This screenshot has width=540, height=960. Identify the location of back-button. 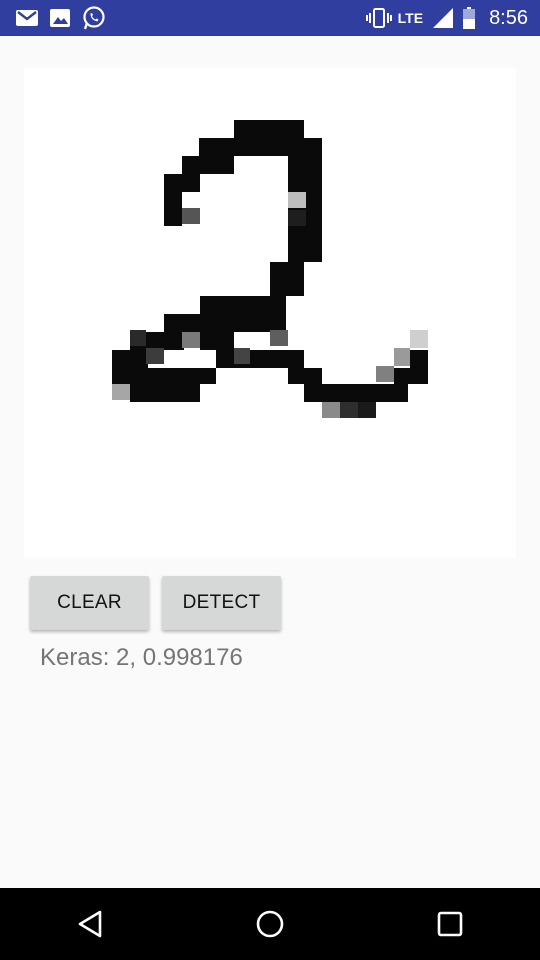
(90, 924).